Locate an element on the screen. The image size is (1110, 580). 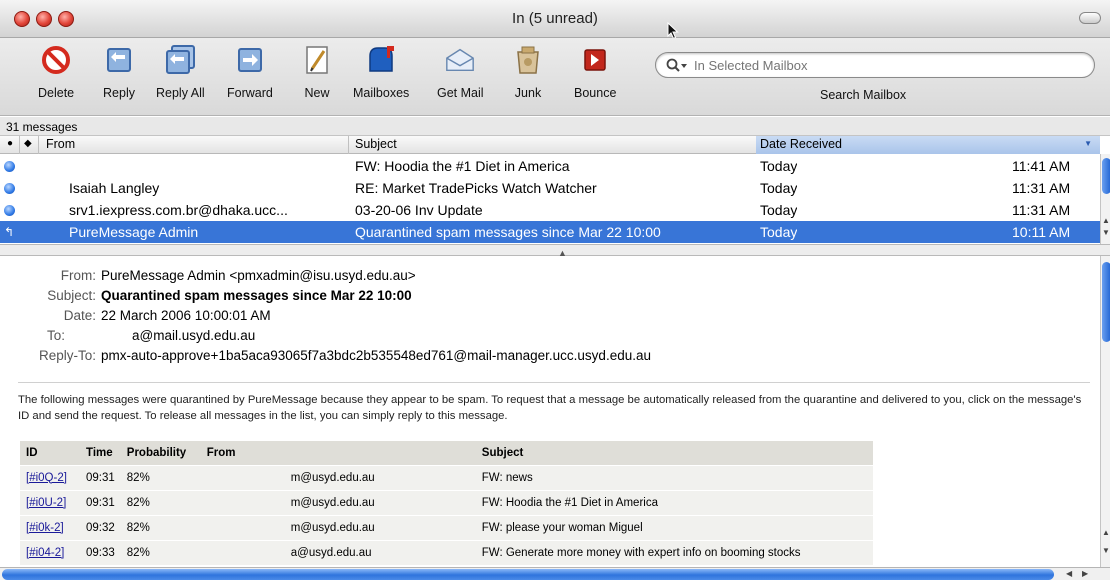
get-mail-button: Get Mail is located at coordinates (460, 72).